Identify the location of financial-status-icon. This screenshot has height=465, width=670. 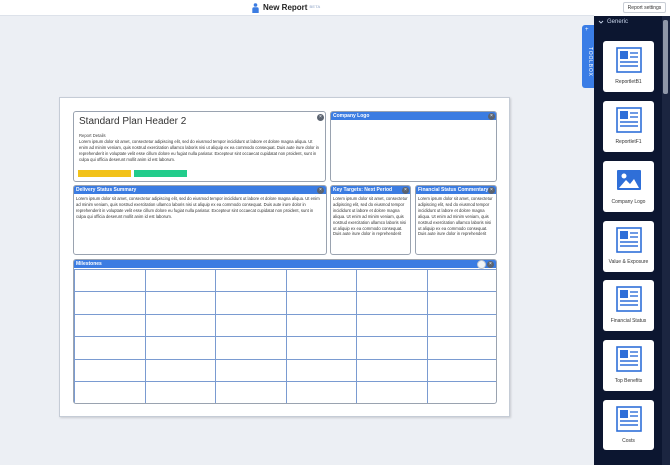
(629, 299).